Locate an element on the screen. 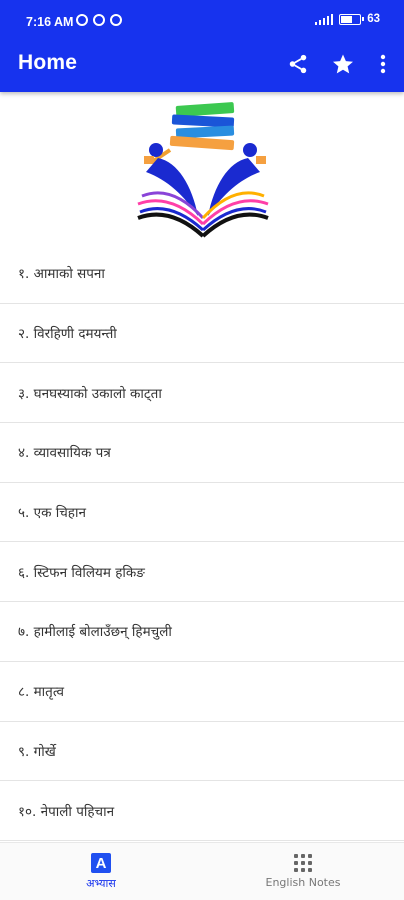 Image resolution: width=404 pixels, height=900 pixels. battery-percent: 63 is located at coordinates (373, 19).